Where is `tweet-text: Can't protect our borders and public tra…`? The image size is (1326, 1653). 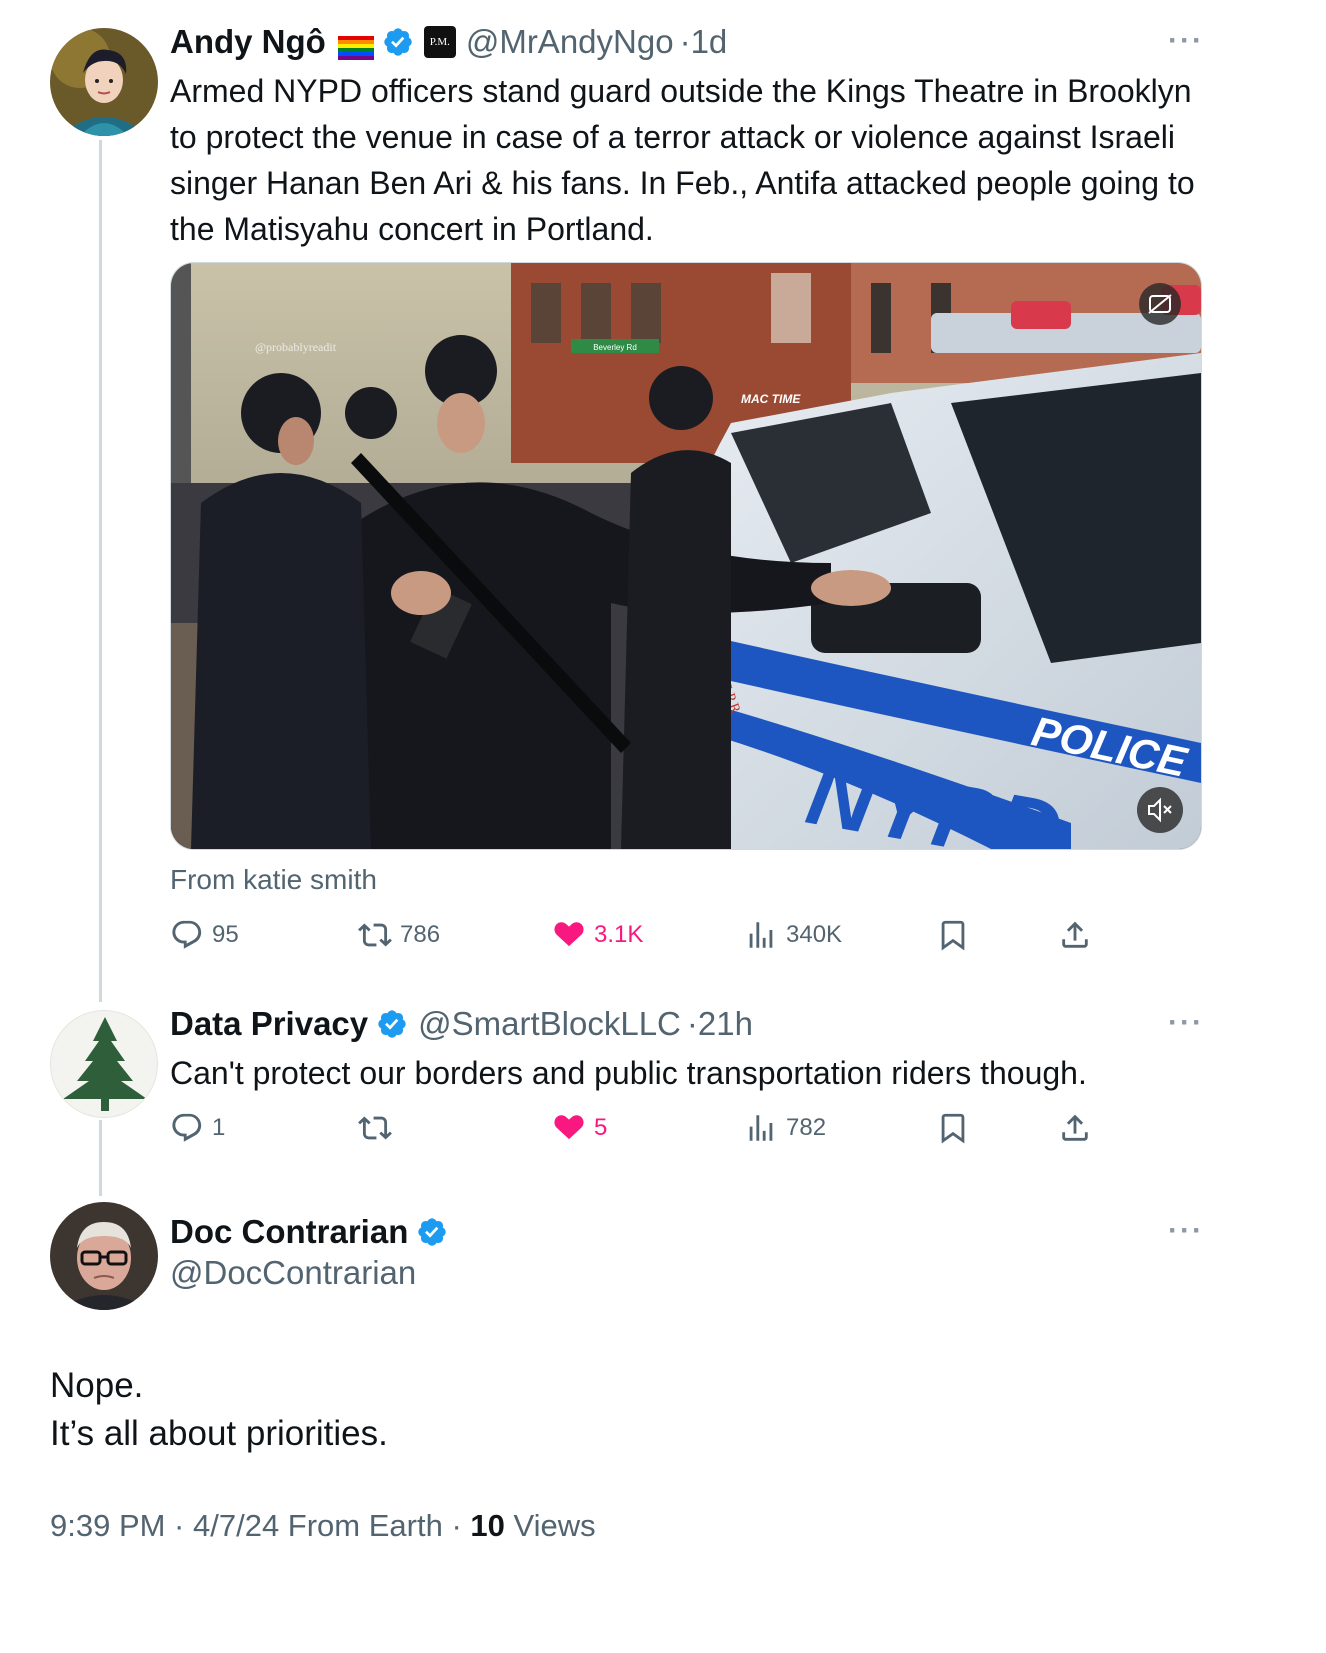
tweet-text: Can't protect our borders and public tra… is located at coordinates (628, 1073).